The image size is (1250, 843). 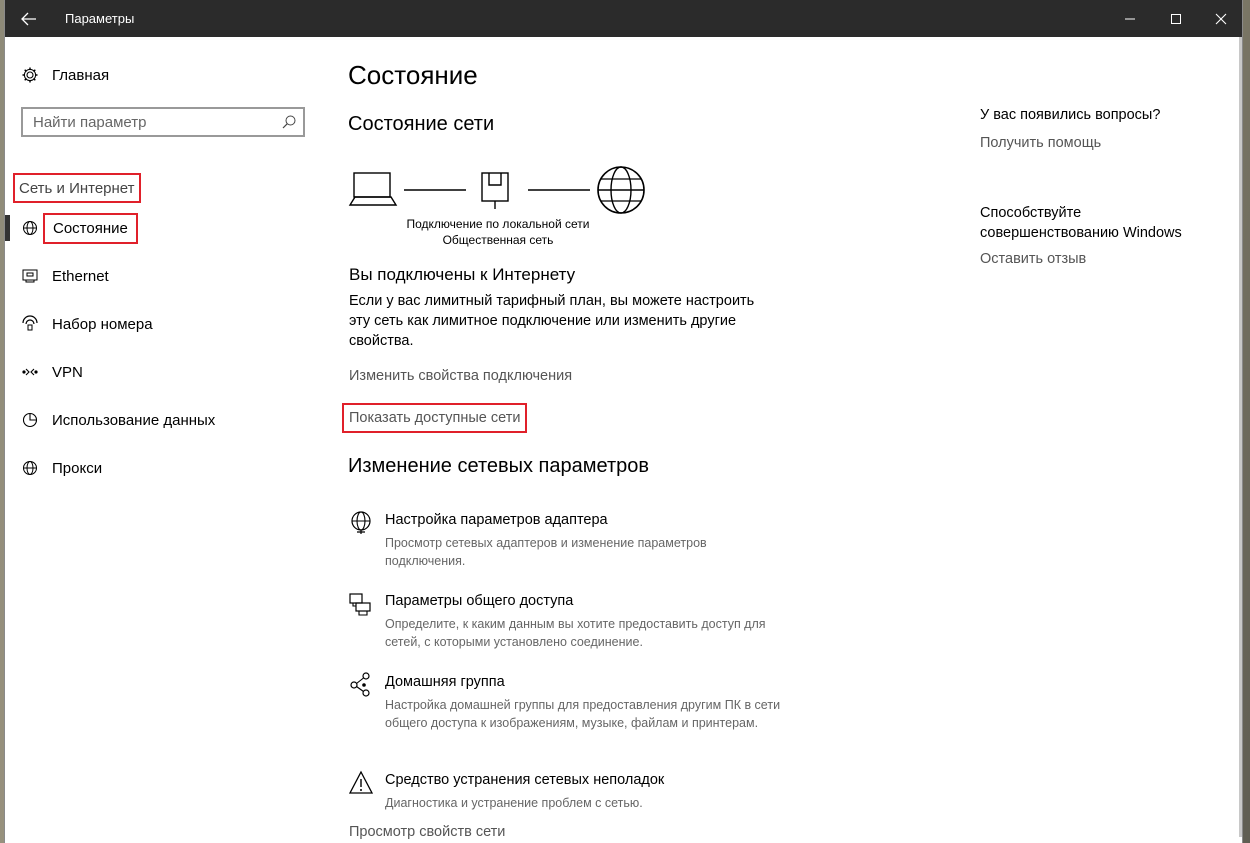 What do you see at coordinates (80, 276) in the screenshot?
I see `sidebar-item-label: Ethernet` at bounding box center [80, 276].